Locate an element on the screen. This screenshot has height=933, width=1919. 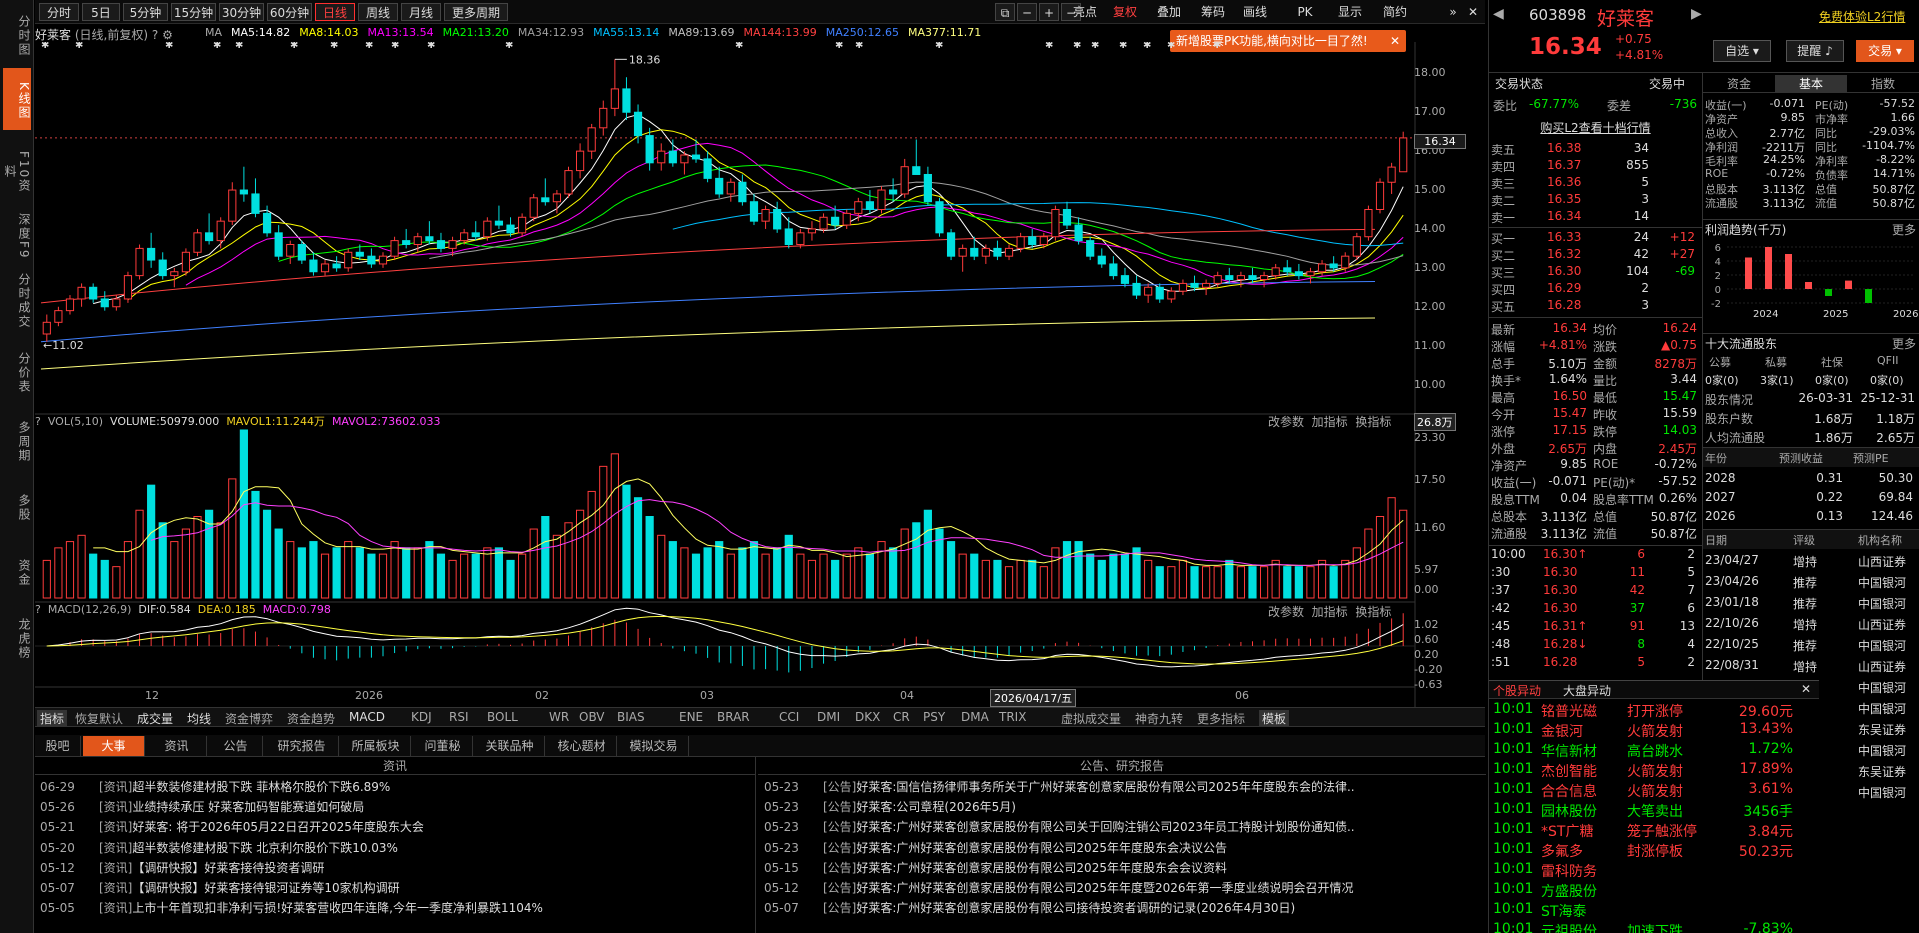
indicator-tab-16: DMI is located at coordinates (828, 717).